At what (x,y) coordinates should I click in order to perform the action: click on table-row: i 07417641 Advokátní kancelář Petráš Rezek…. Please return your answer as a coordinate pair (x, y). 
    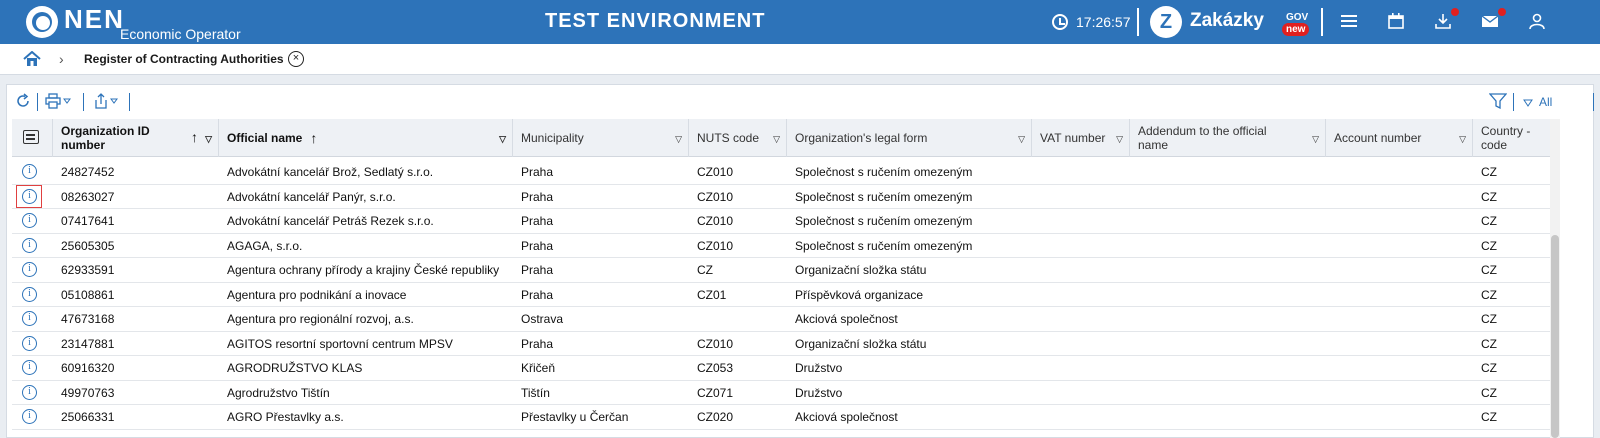
    Looking at the image, I should click on (781, 221).